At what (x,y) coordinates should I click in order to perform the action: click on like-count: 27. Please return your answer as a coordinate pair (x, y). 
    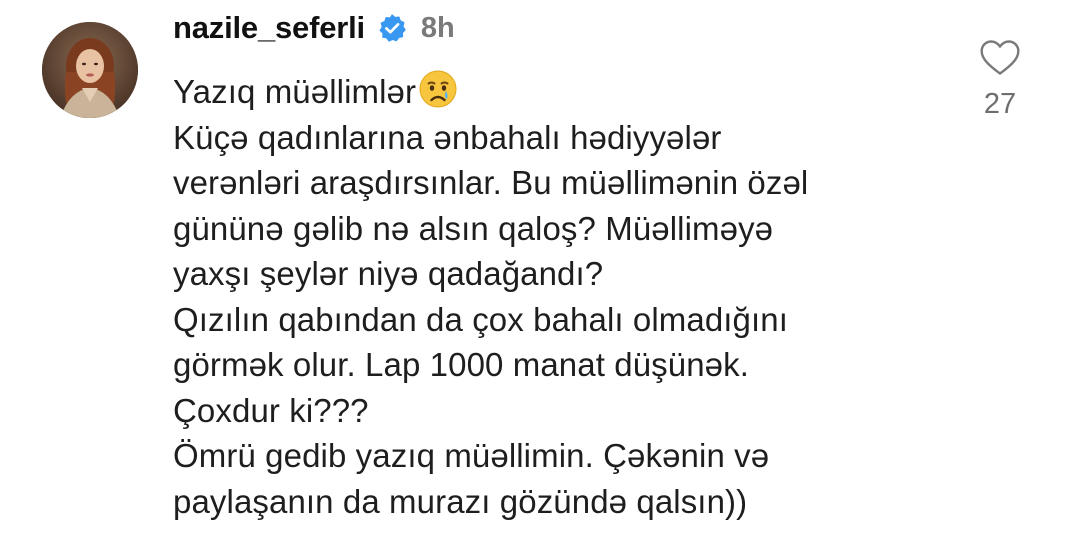
    Looking at the image, I should click on (1000, 104).